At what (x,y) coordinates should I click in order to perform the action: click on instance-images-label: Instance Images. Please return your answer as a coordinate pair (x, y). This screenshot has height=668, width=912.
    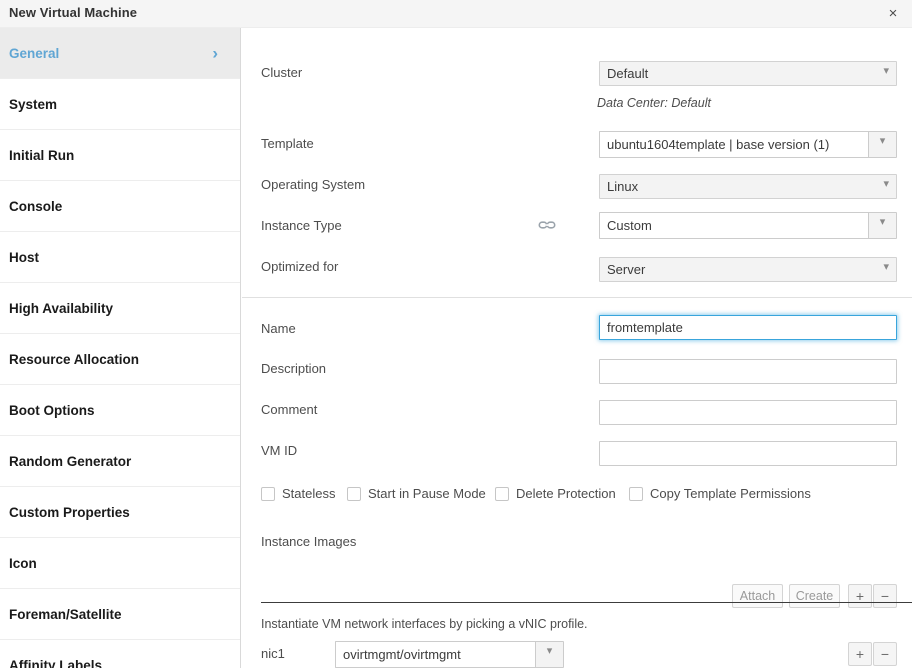
    Looking at the image, I should click on (309, 541).